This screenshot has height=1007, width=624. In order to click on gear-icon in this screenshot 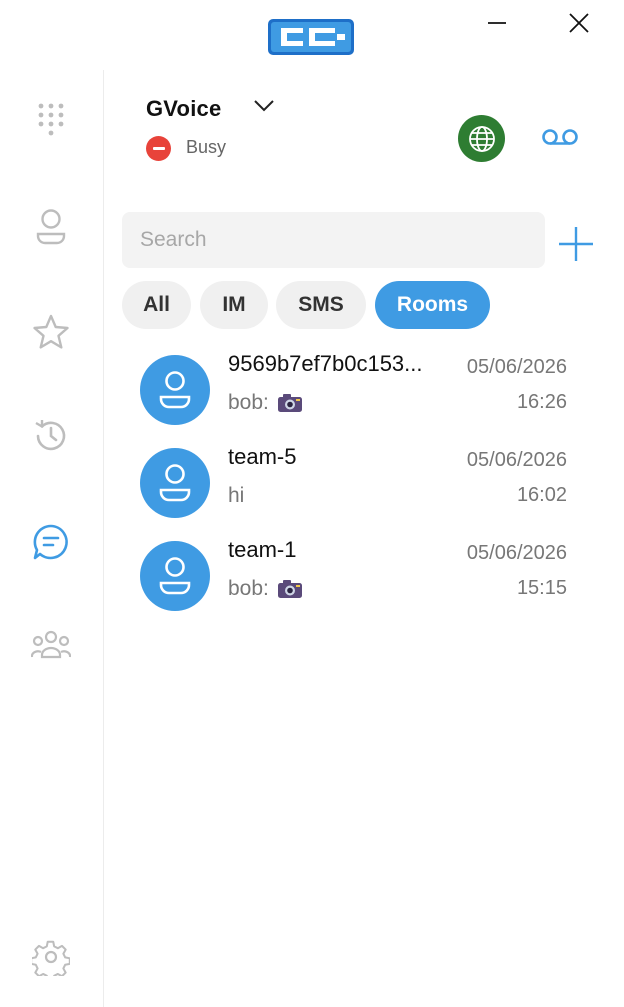, I will do `click(51, 958)`.